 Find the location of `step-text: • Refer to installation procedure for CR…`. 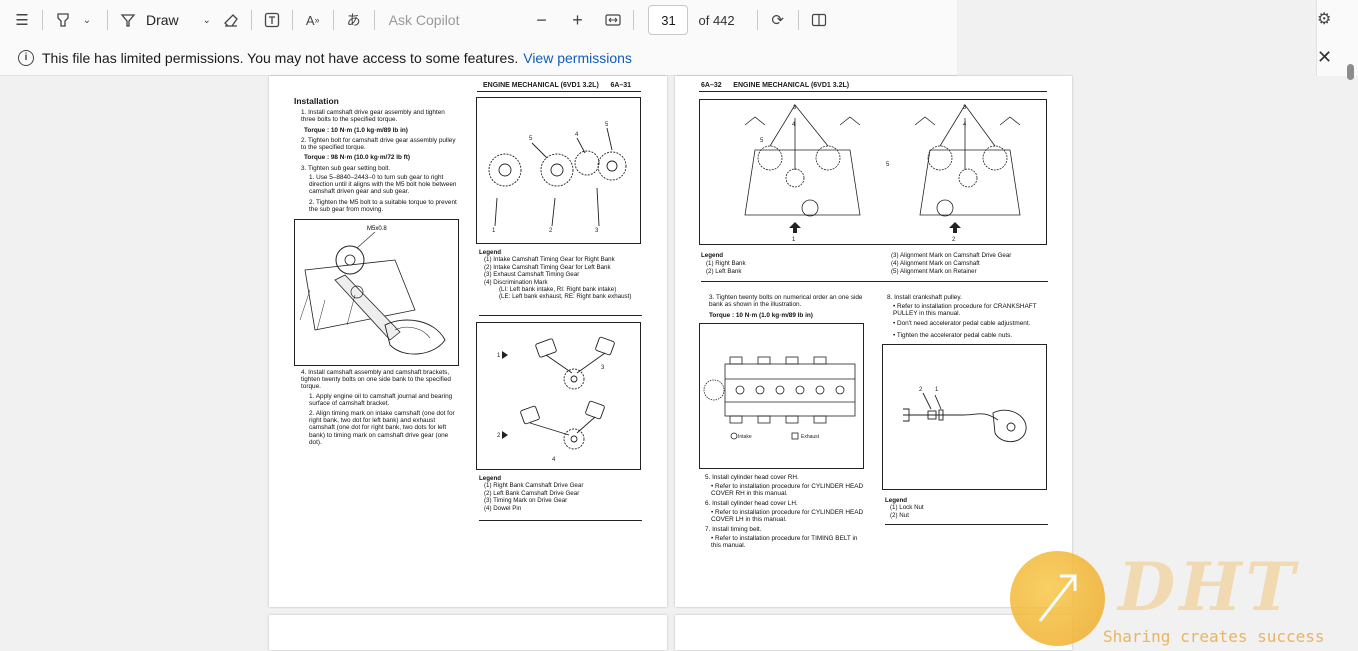

step-text: • Refer to installation procedure for CR… is located at coordinates (965, 310).